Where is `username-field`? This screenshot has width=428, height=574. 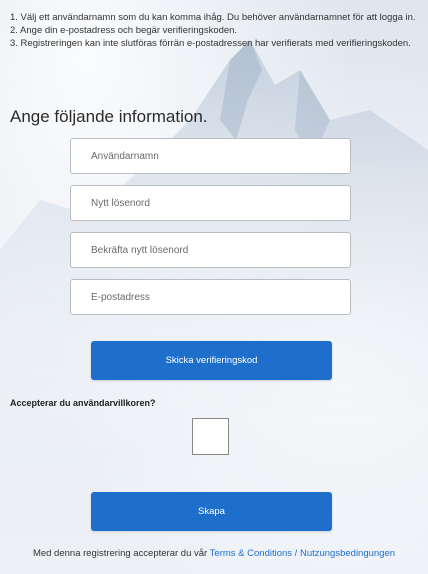
username-field is located at coordinates (210, 156).